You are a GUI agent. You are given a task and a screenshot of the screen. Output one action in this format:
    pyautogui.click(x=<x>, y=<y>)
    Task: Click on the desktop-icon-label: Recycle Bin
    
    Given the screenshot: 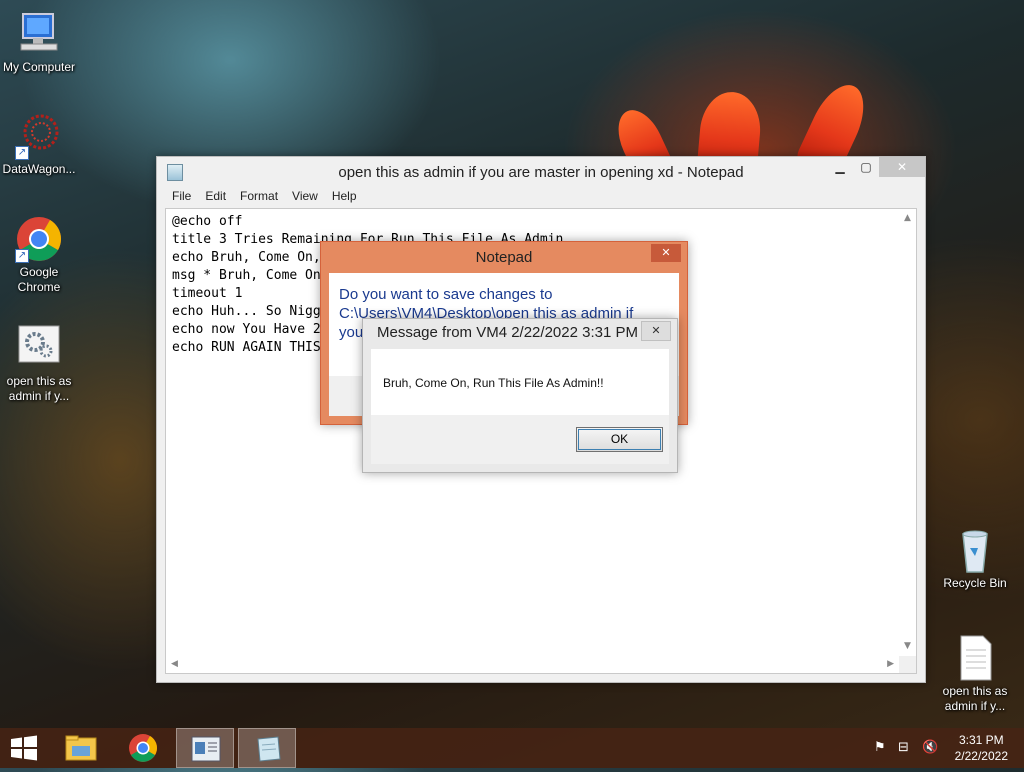 What is the action you would take?
    pyautogui.click(x=975, y=583)
    